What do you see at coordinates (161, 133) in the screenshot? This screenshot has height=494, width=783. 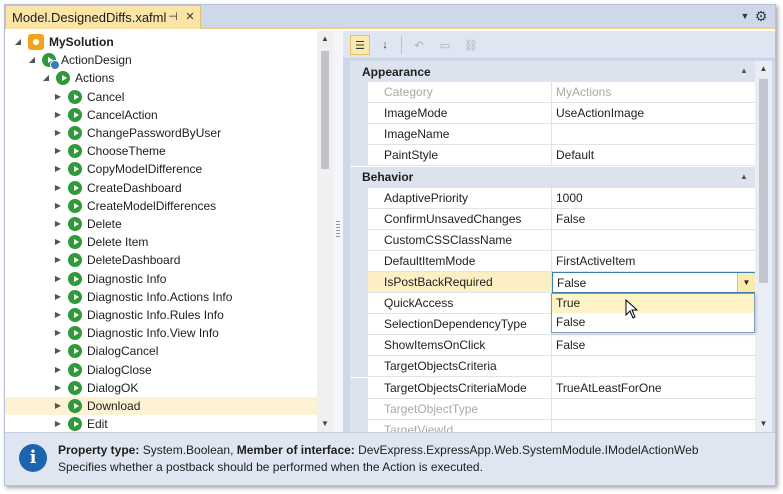 I see `tree-item: ▶ ChangePasswordByUser` at bounding box center [161, 133].